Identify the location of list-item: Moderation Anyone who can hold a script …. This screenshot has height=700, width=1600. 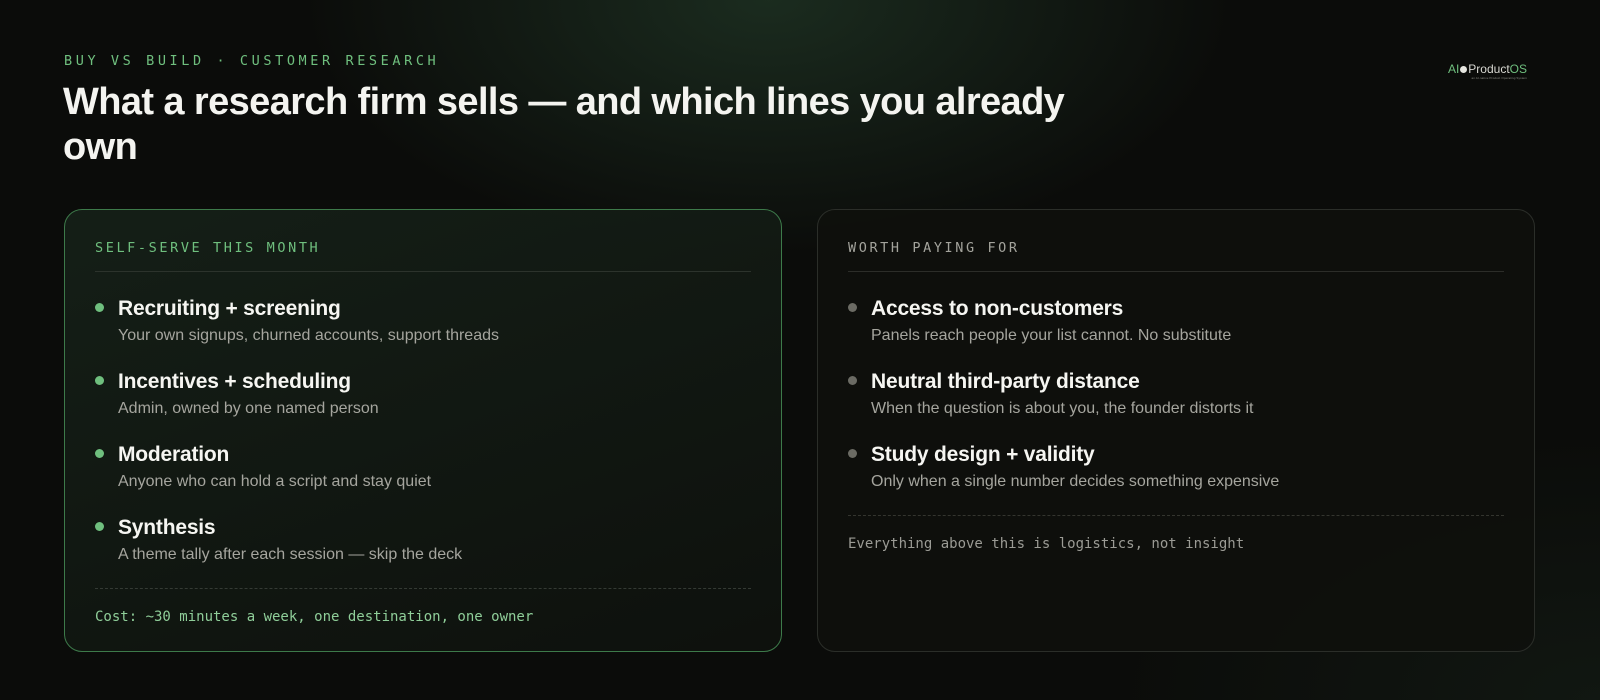
(423, 478).